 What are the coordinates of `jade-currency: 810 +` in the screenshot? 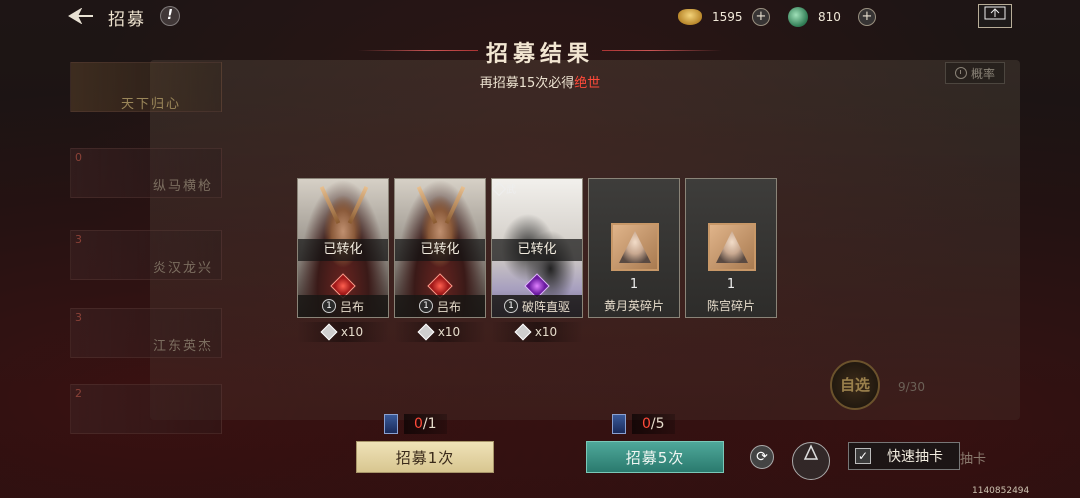 It's located at (832, 17).